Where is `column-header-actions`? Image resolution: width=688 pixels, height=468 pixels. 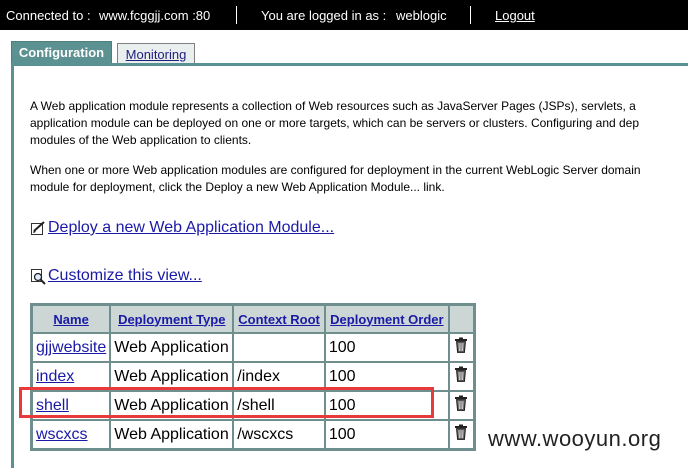
column-header-actions is located at coordinates (461, 319).